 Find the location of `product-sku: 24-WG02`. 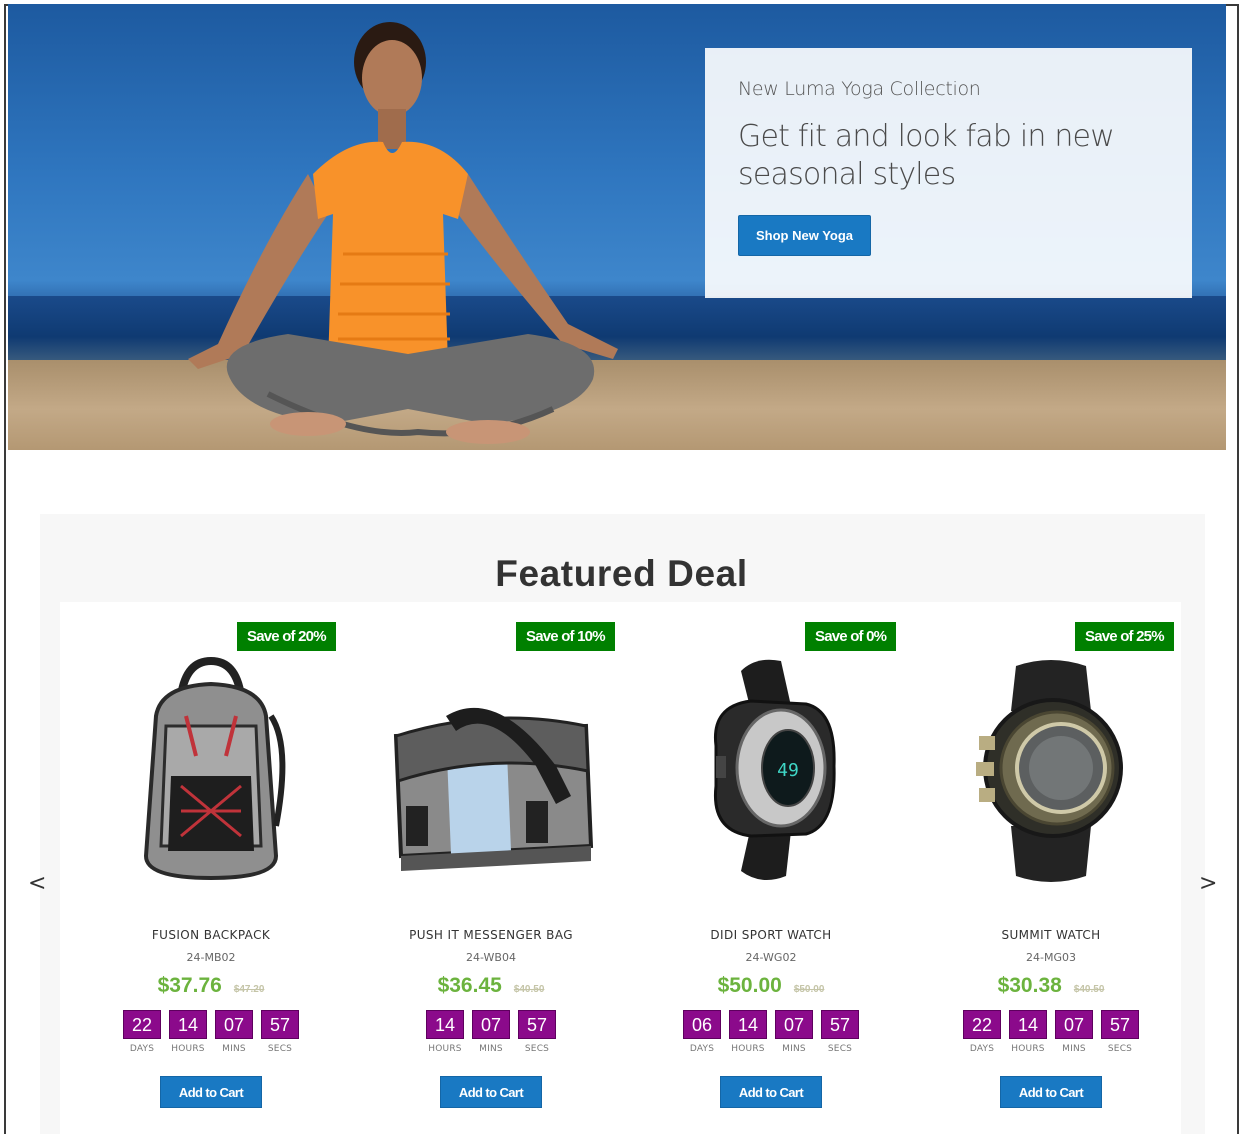

product-sku: 24-WG02 is located at coordinates (771, 957).